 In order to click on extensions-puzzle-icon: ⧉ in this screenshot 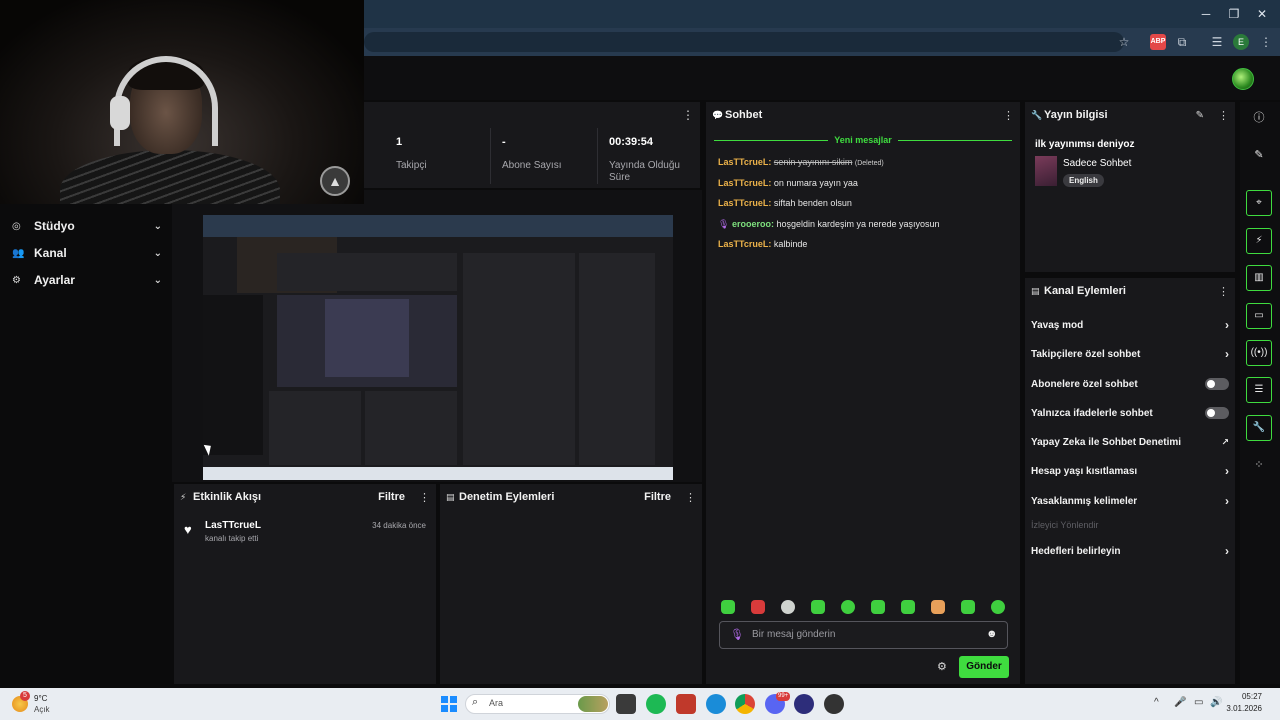, I will do `click(1182, 42)`.